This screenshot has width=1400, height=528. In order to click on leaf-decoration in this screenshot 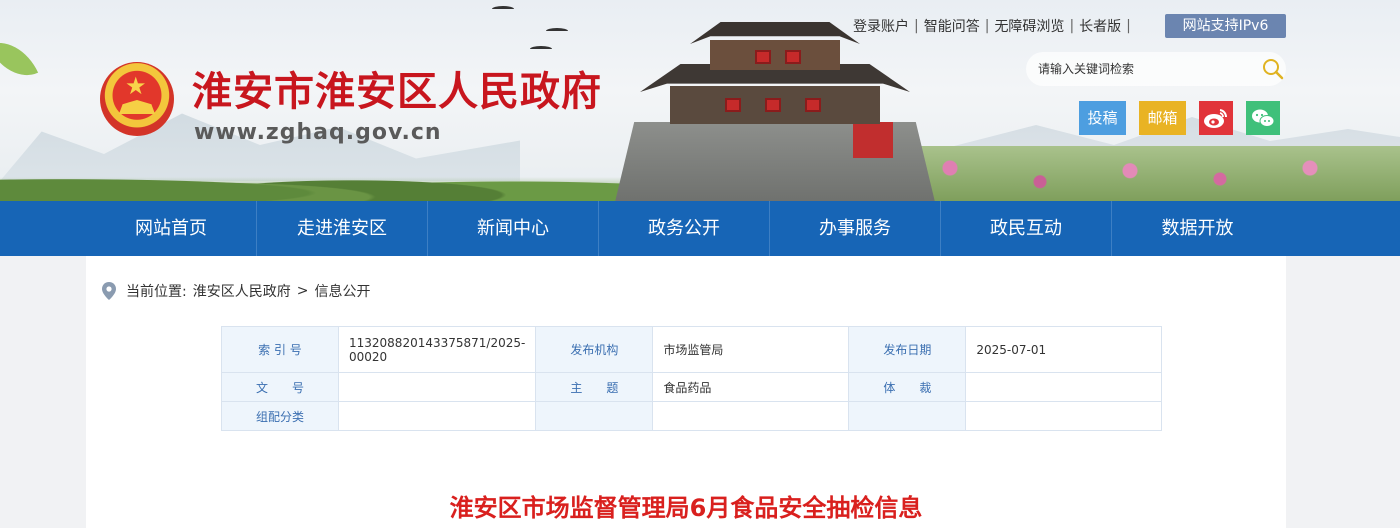, I will do `click(19, 59)`.